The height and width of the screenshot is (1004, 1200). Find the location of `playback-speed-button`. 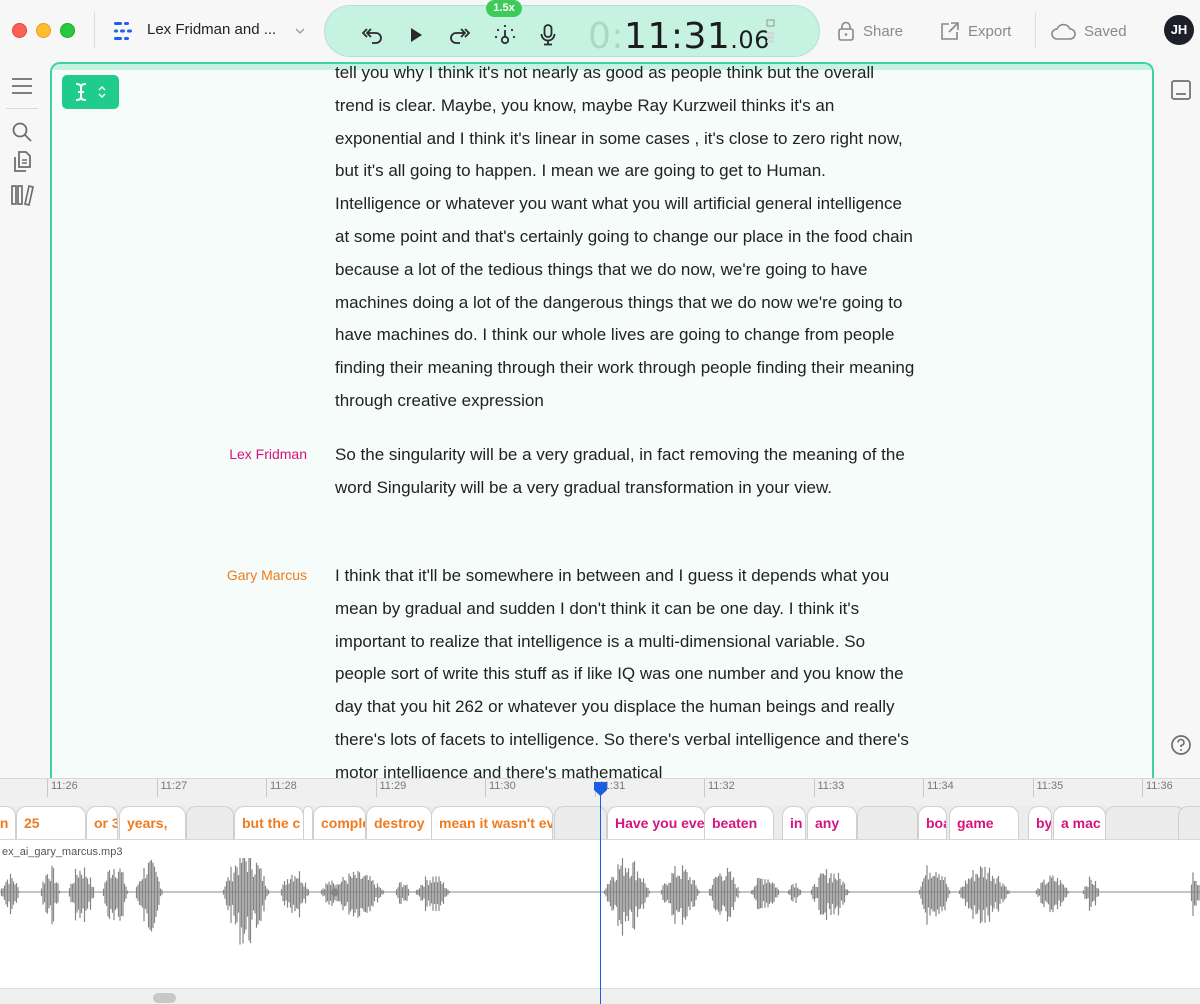

playback-speed-button is located at coordinates (505, 35).